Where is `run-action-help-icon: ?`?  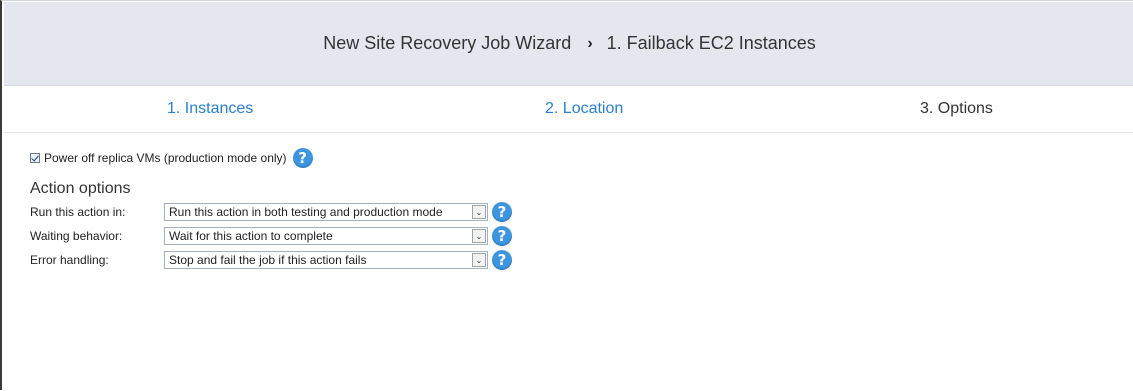 run-action-help-icon: ? is located at coordinates (502, 212).